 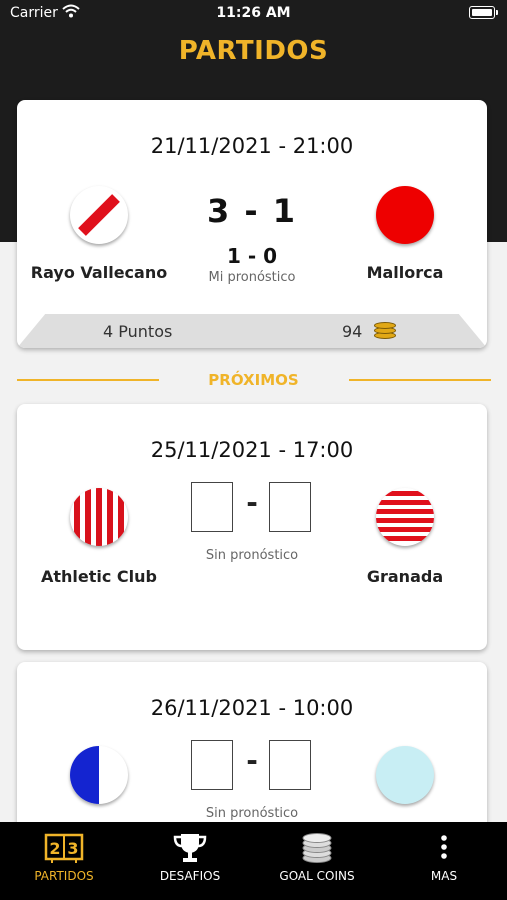 I want to click on tab-goal-coins: GOAL COINS, so click(x=317, y=861).